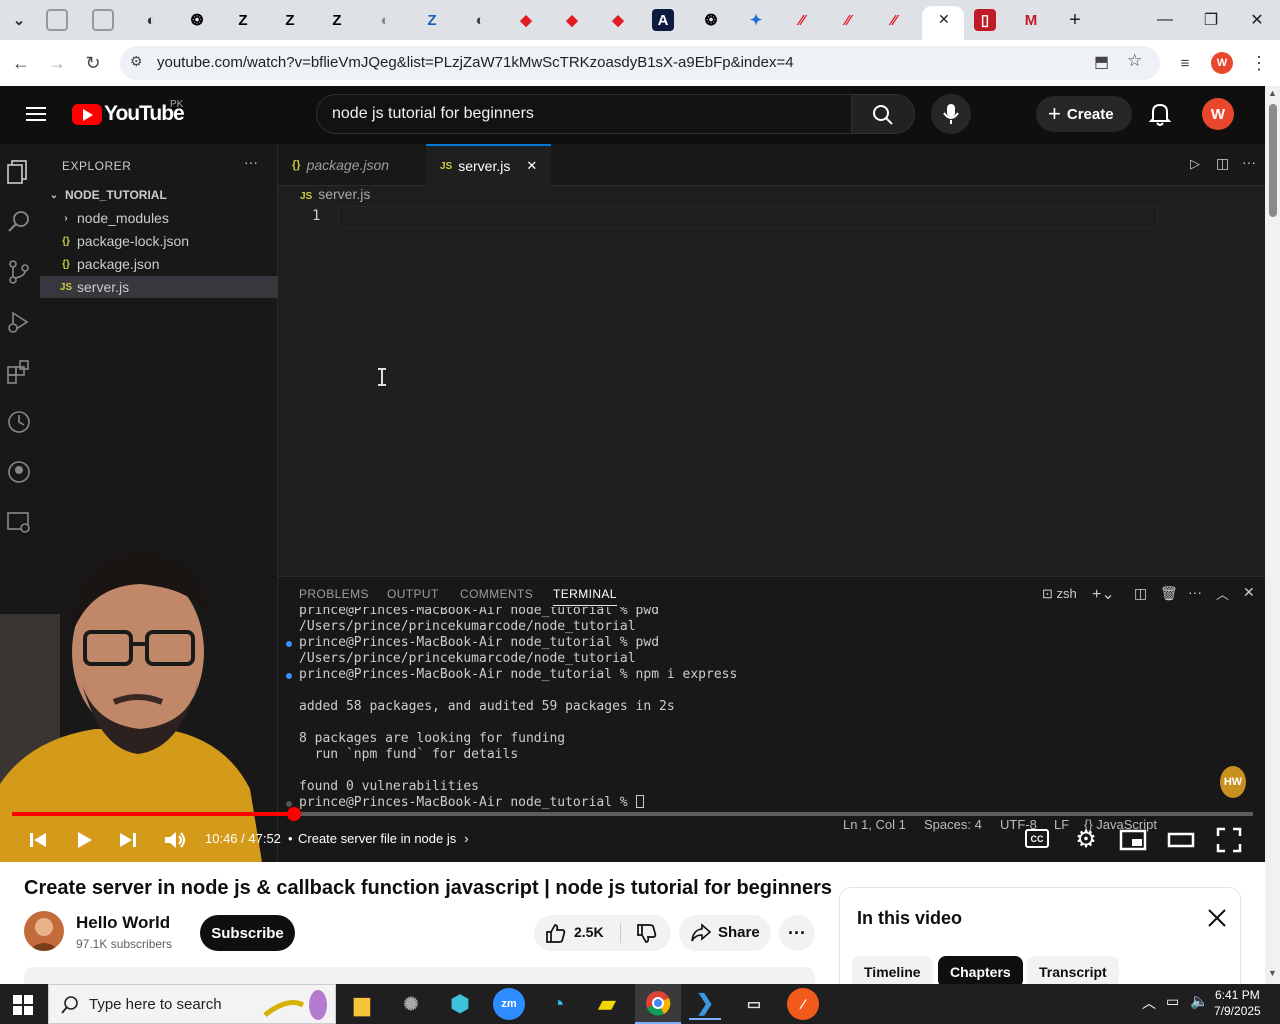 The height and width of the screenshot is (1024, 1280). I want to click on minimize-icon: —, so click(1165, 20).